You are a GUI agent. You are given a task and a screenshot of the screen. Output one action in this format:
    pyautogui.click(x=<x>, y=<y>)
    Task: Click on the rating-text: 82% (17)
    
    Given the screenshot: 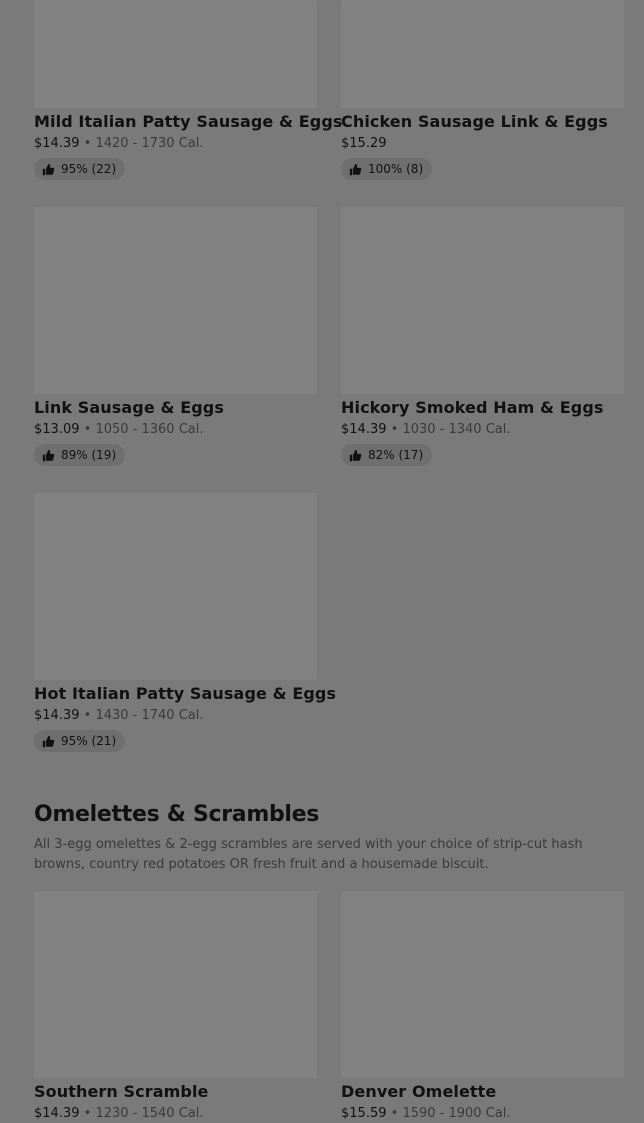 What is the action you would take?
    pyautogui.click(x=396, y=455)
    